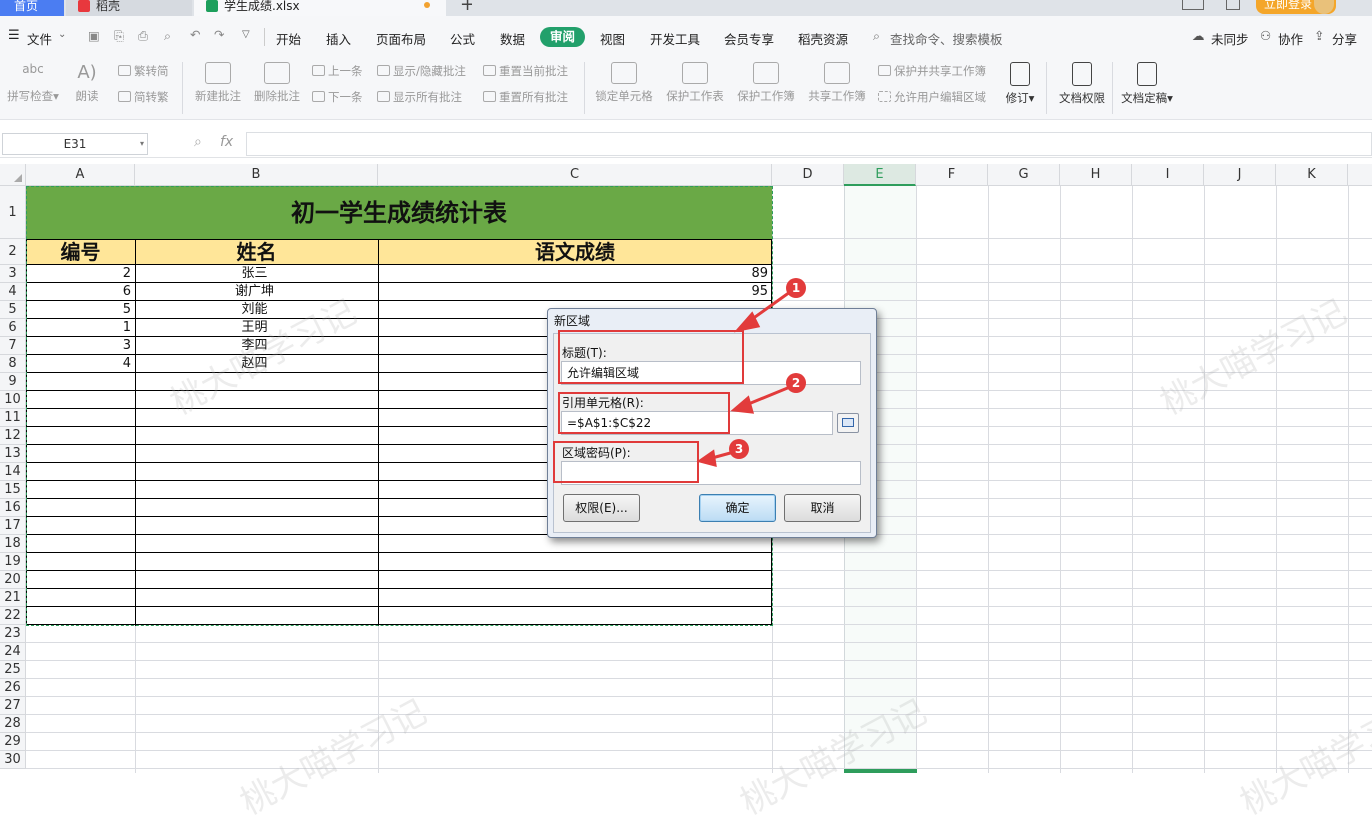  Describe the element at coordinates (796, 383) in the screenshot. I see `annotation-badge-2: 2` at that location.